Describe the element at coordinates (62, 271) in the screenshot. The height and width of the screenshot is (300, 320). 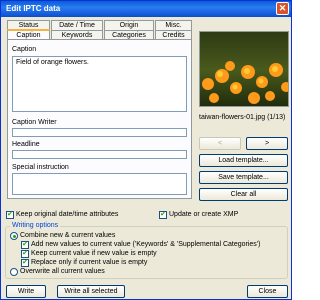
I see `overwrite-label: Overwrite all current values` at that location.